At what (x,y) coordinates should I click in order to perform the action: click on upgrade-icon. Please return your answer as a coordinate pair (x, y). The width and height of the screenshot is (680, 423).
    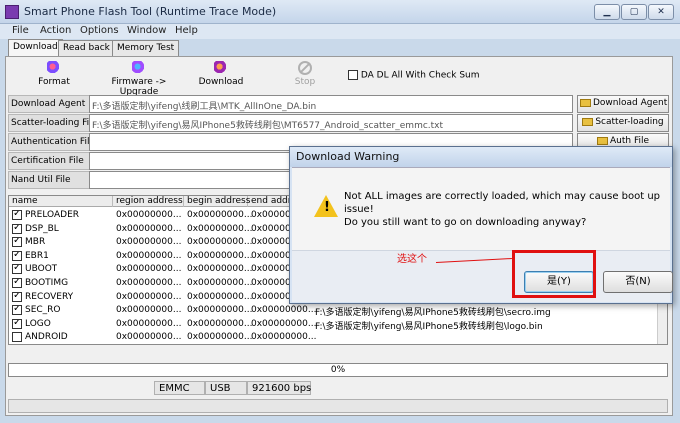
    Looking at the image, I should click on (139, 68).